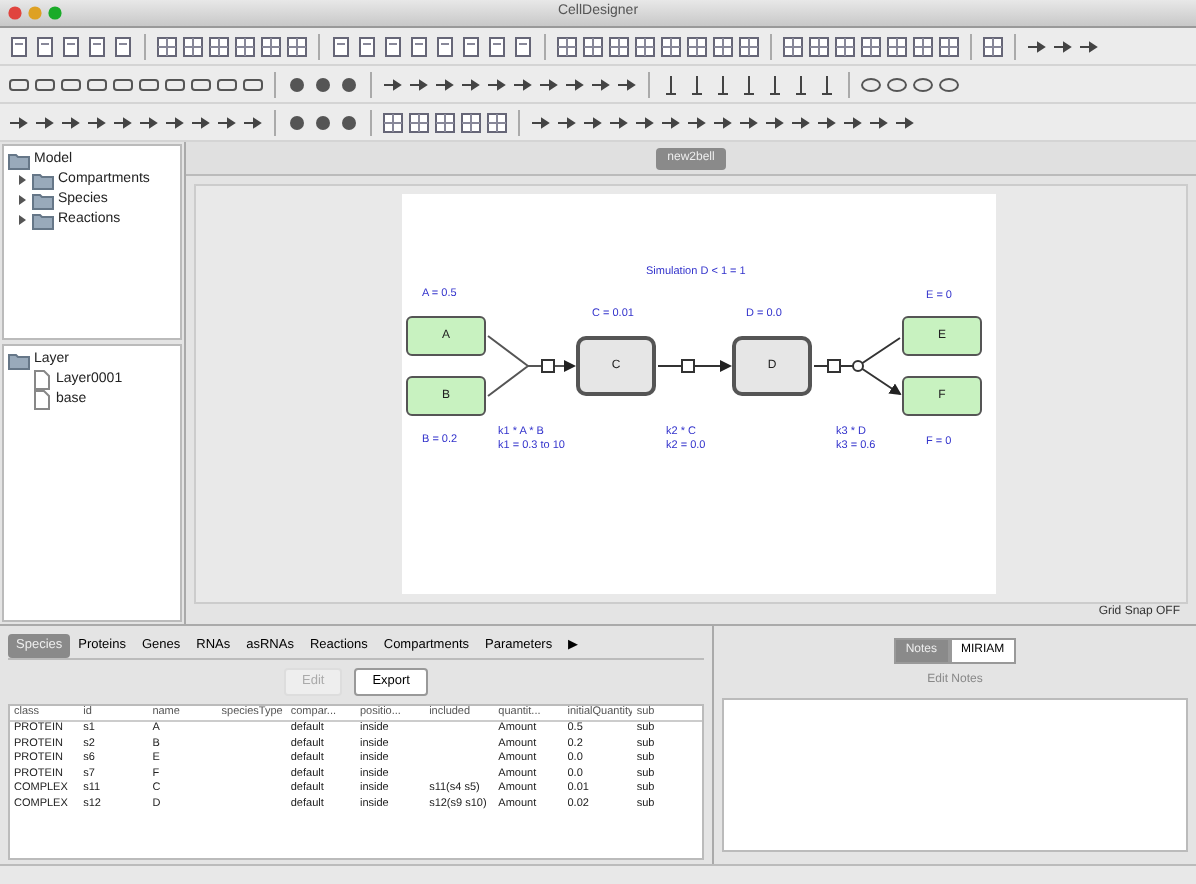  I want to click on close-icon, so click(15, 13).